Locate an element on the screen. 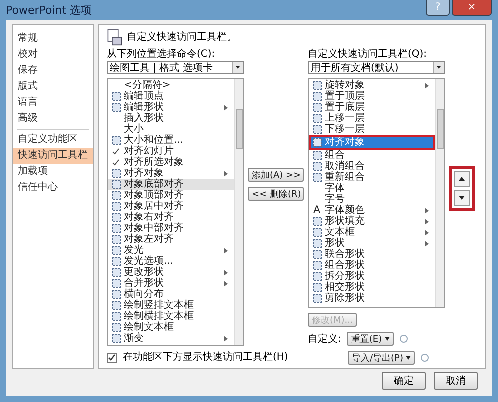 The width and height of the screenshot is (498, 402). command-item: 形状 is located at coordinates (372, 243).